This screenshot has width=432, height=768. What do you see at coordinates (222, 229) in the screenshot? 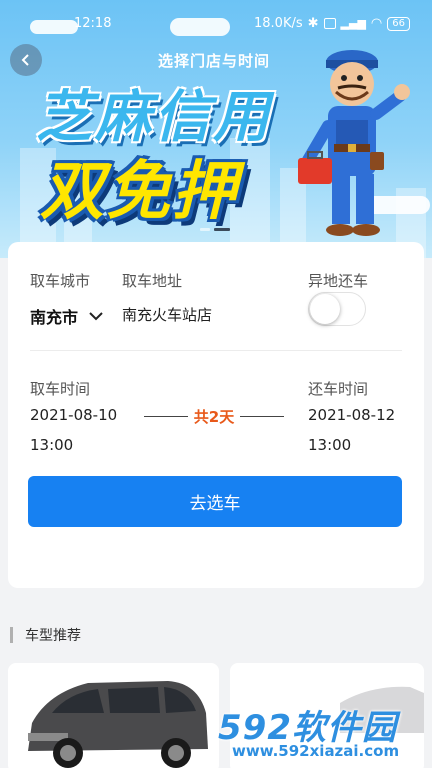
I see `carousel-dot-active` at bounding box center [222, 229].